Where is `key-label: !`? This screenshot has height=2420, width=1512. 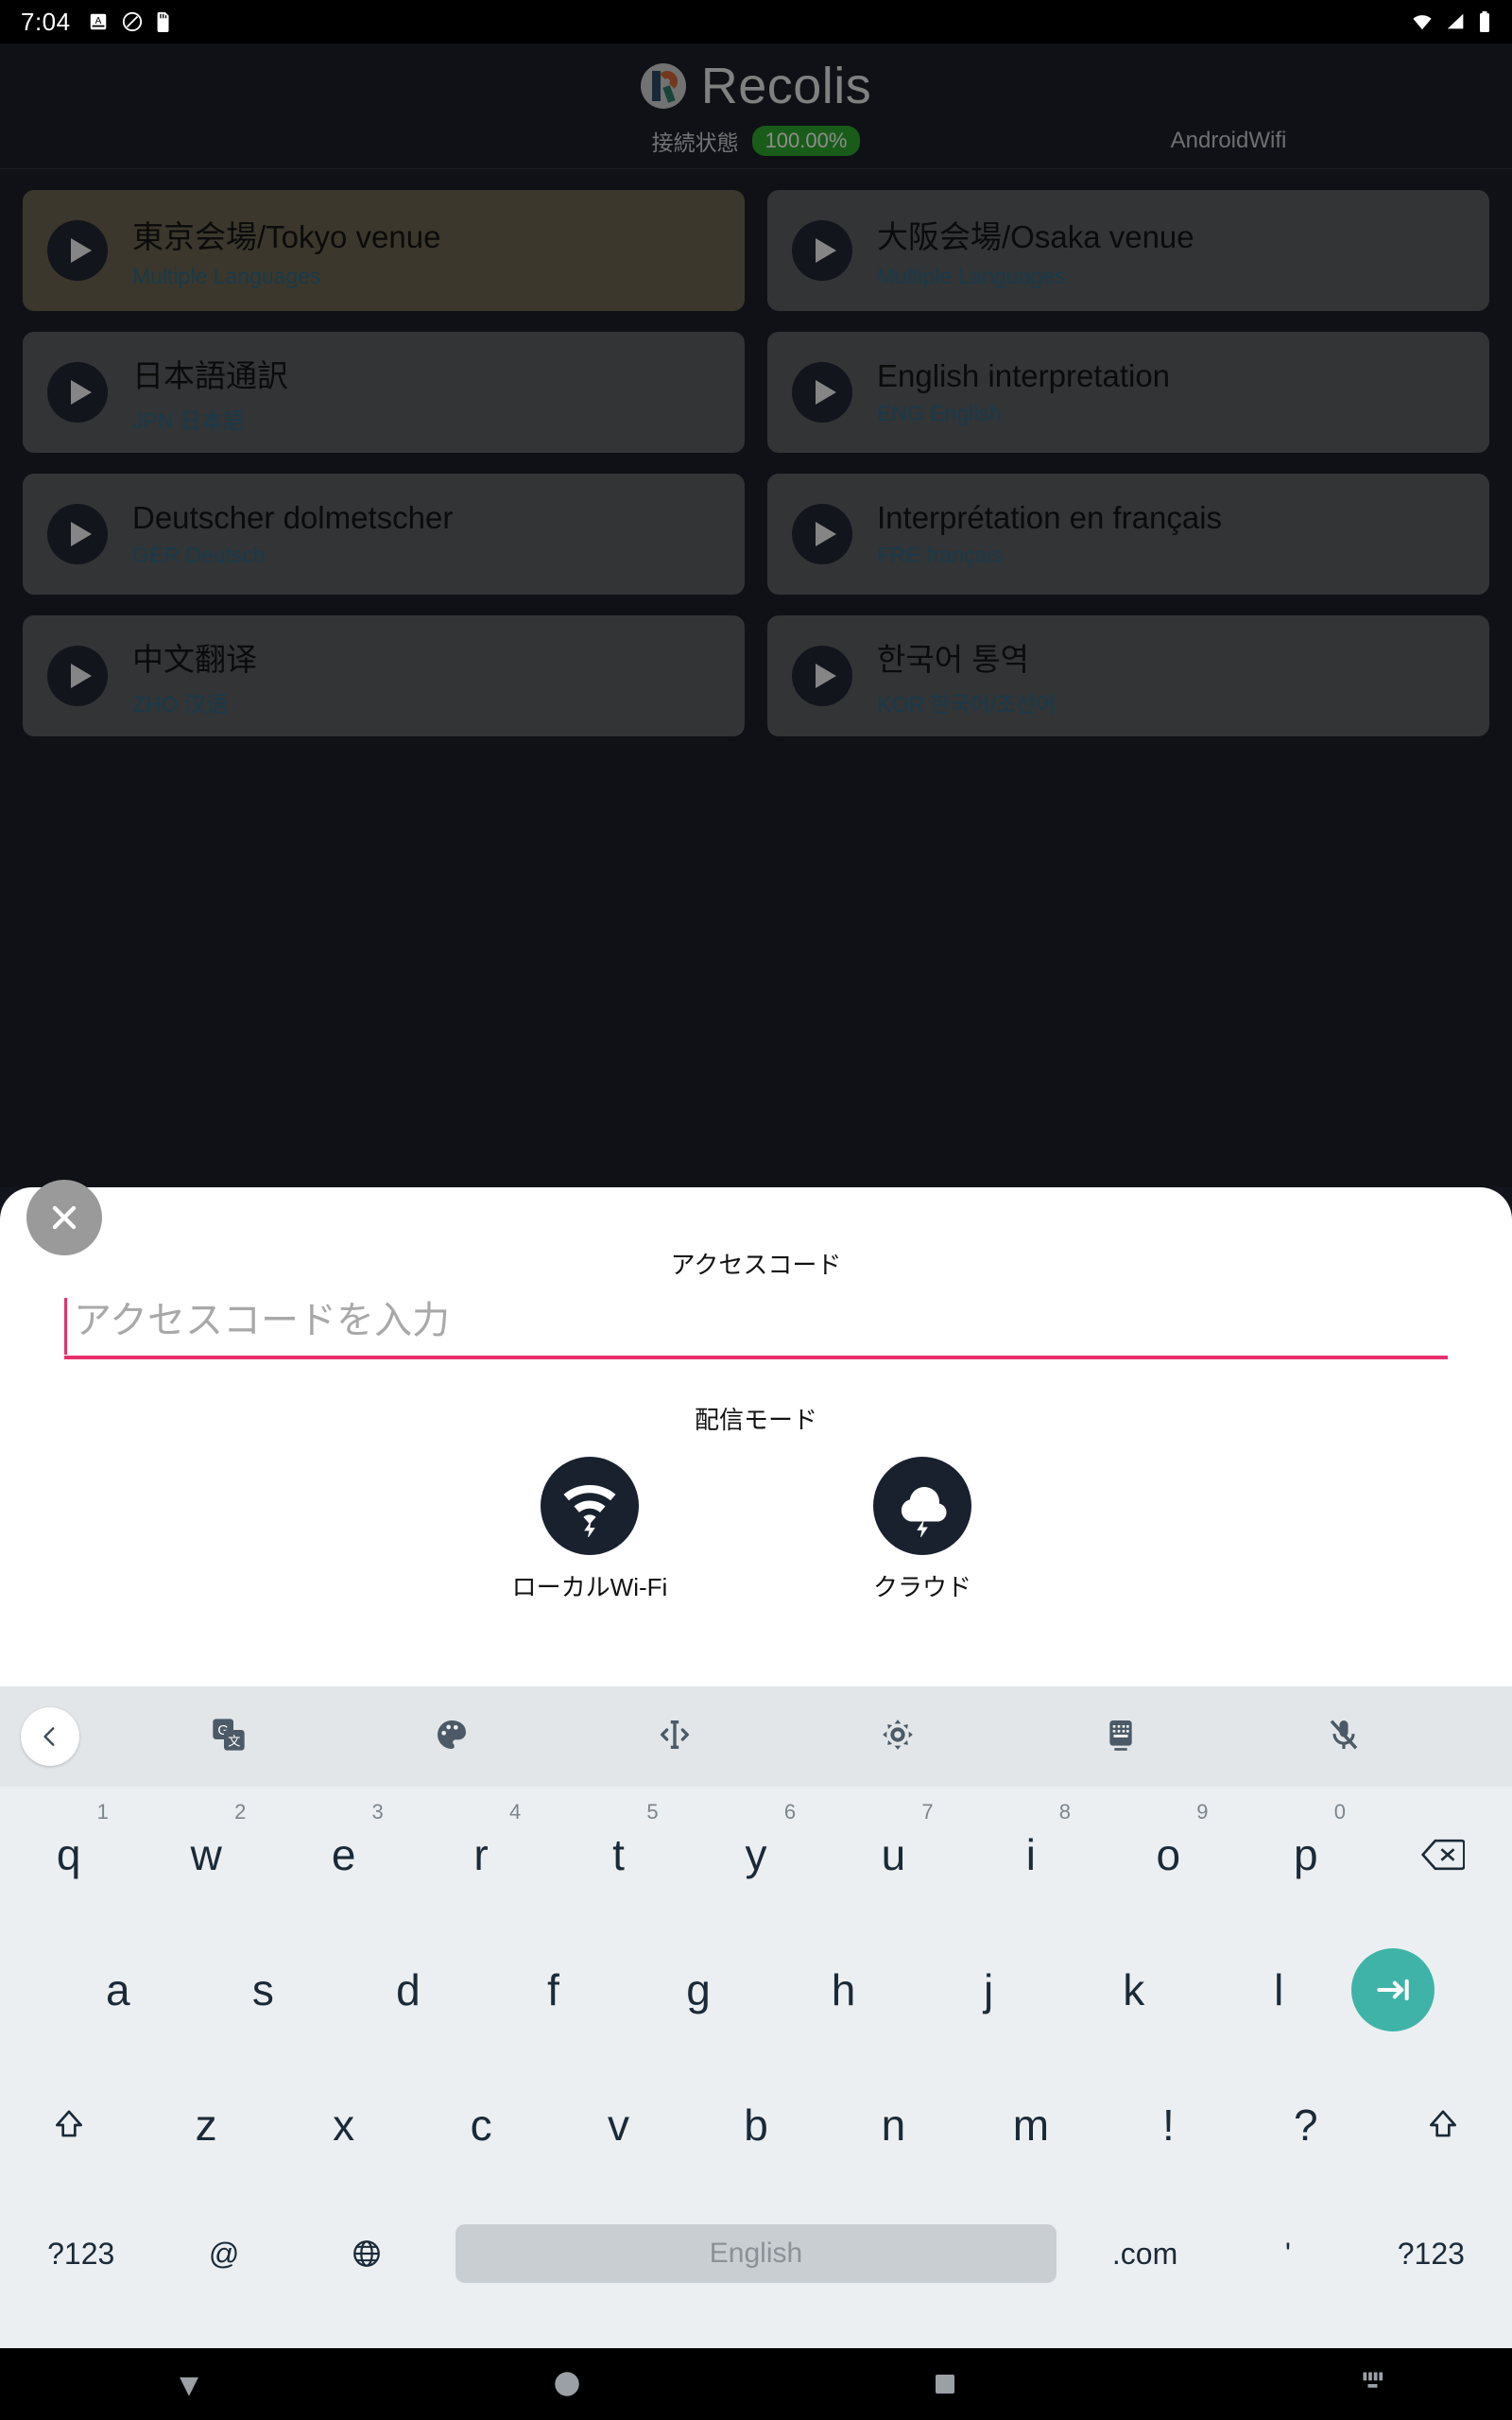 key-label: ! is located at coordinates (1168, 2125).